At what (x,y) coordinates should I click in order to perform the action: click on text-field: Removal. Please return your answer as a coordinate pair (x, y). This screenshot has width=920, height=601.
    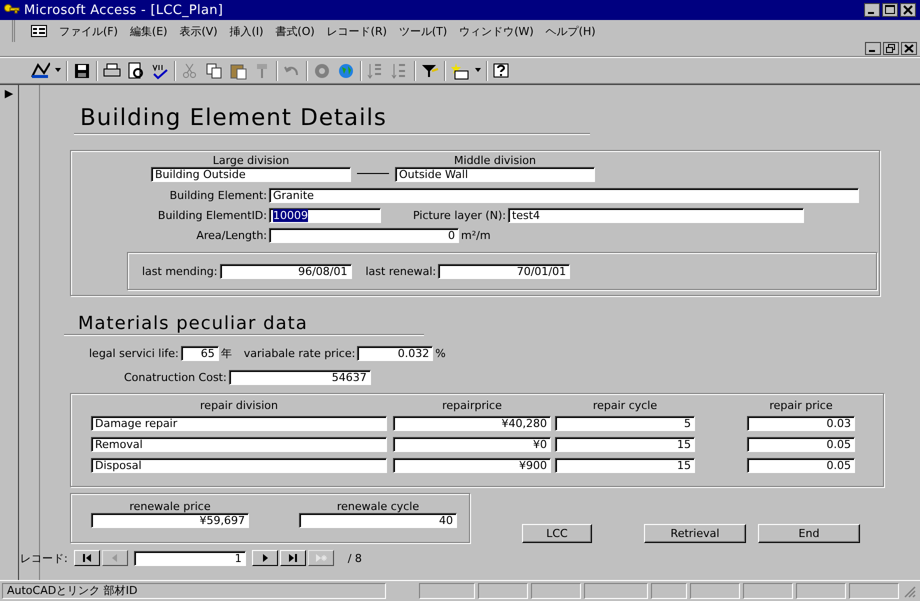
    Looking at the image, I should click on (239, 444).